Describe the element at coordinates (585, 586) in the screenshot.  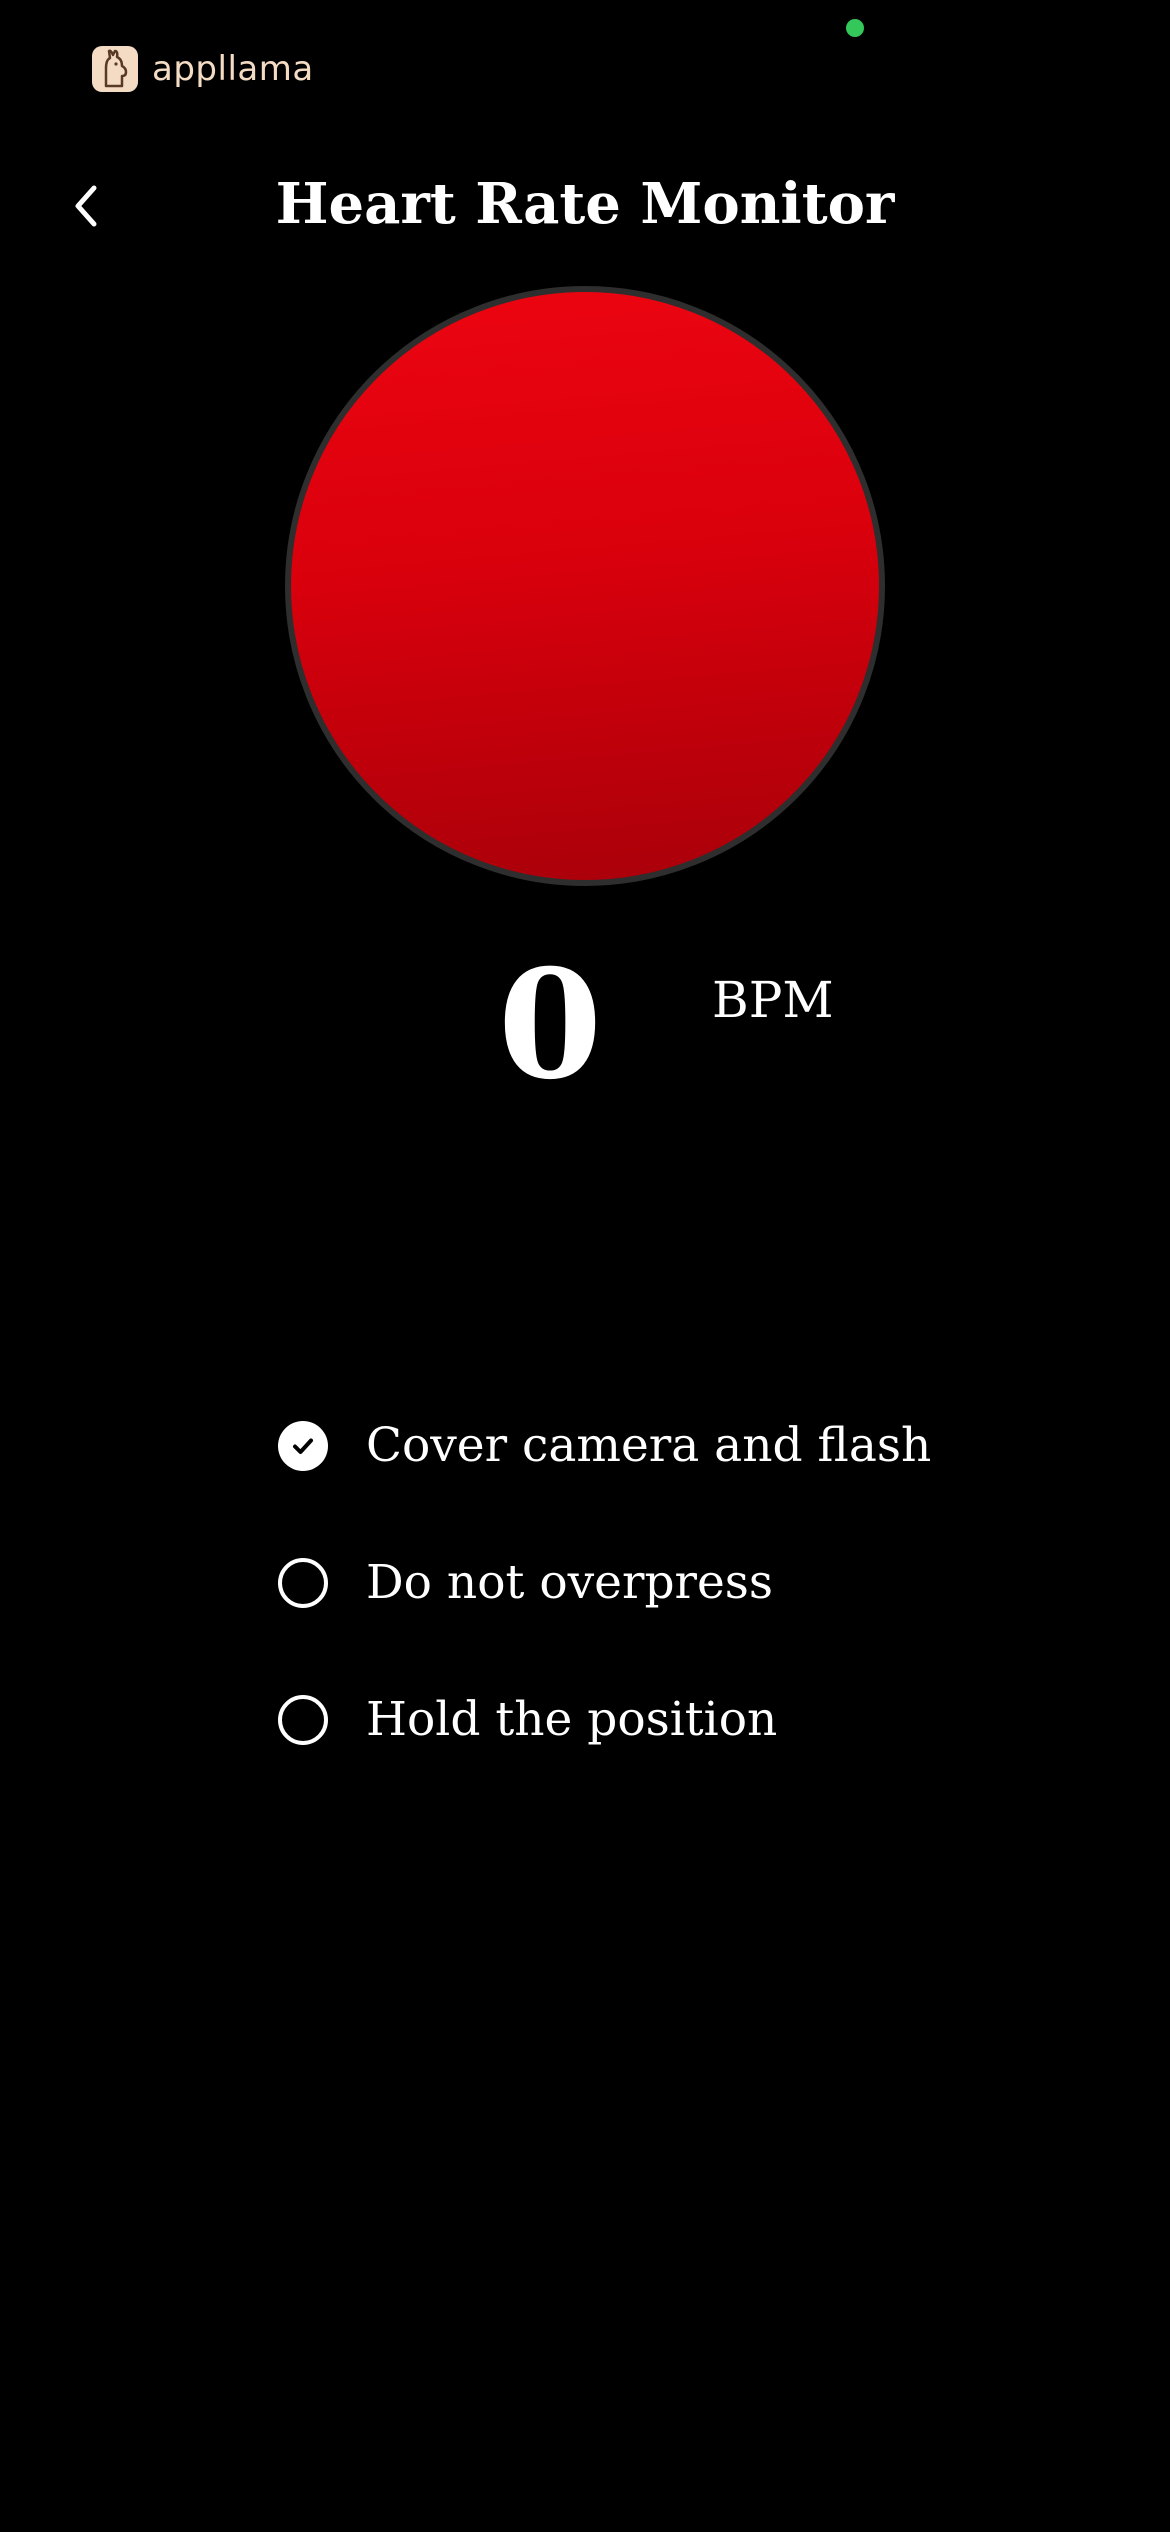
I see `heart-rate-sensor-circle` at that location.